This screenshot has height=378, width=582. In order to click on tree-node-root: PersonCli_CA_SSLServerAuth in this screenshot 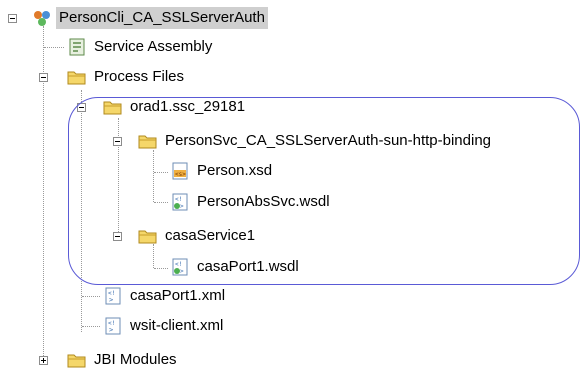, I will do `click(170, 19)`.